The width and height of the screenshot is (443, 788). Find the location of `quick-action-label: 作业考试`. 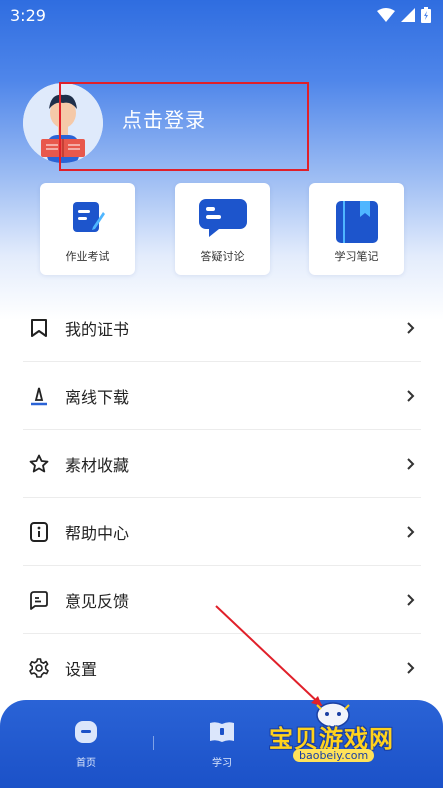

quick-action-label: 作业考试 is located at coordinates (87, 256).